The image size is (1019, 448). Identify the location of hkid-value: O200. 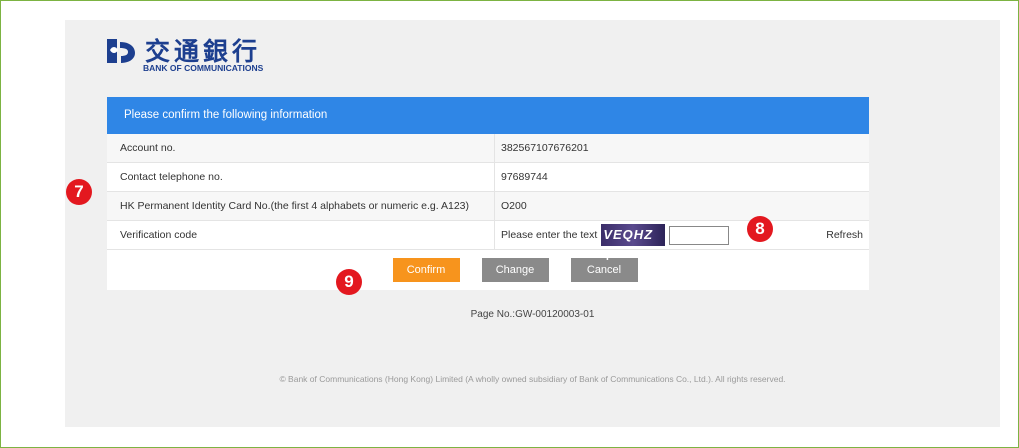
(681, 206).